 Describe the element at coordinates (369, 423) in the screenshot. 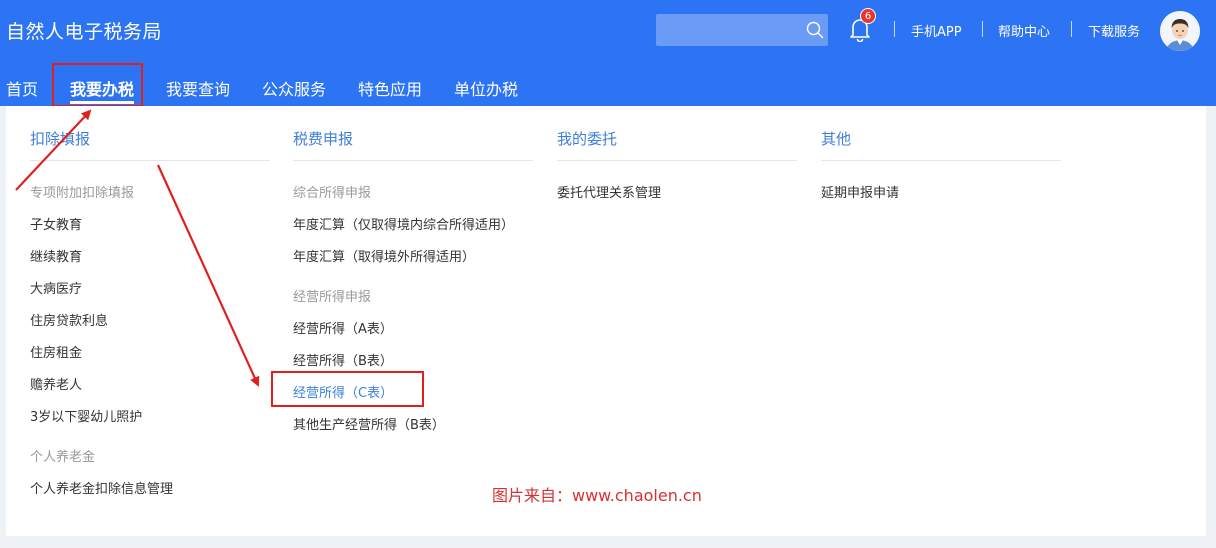

I see `menu-item-other-business-income-b: 其他生产经营所得（B表）` at that location.